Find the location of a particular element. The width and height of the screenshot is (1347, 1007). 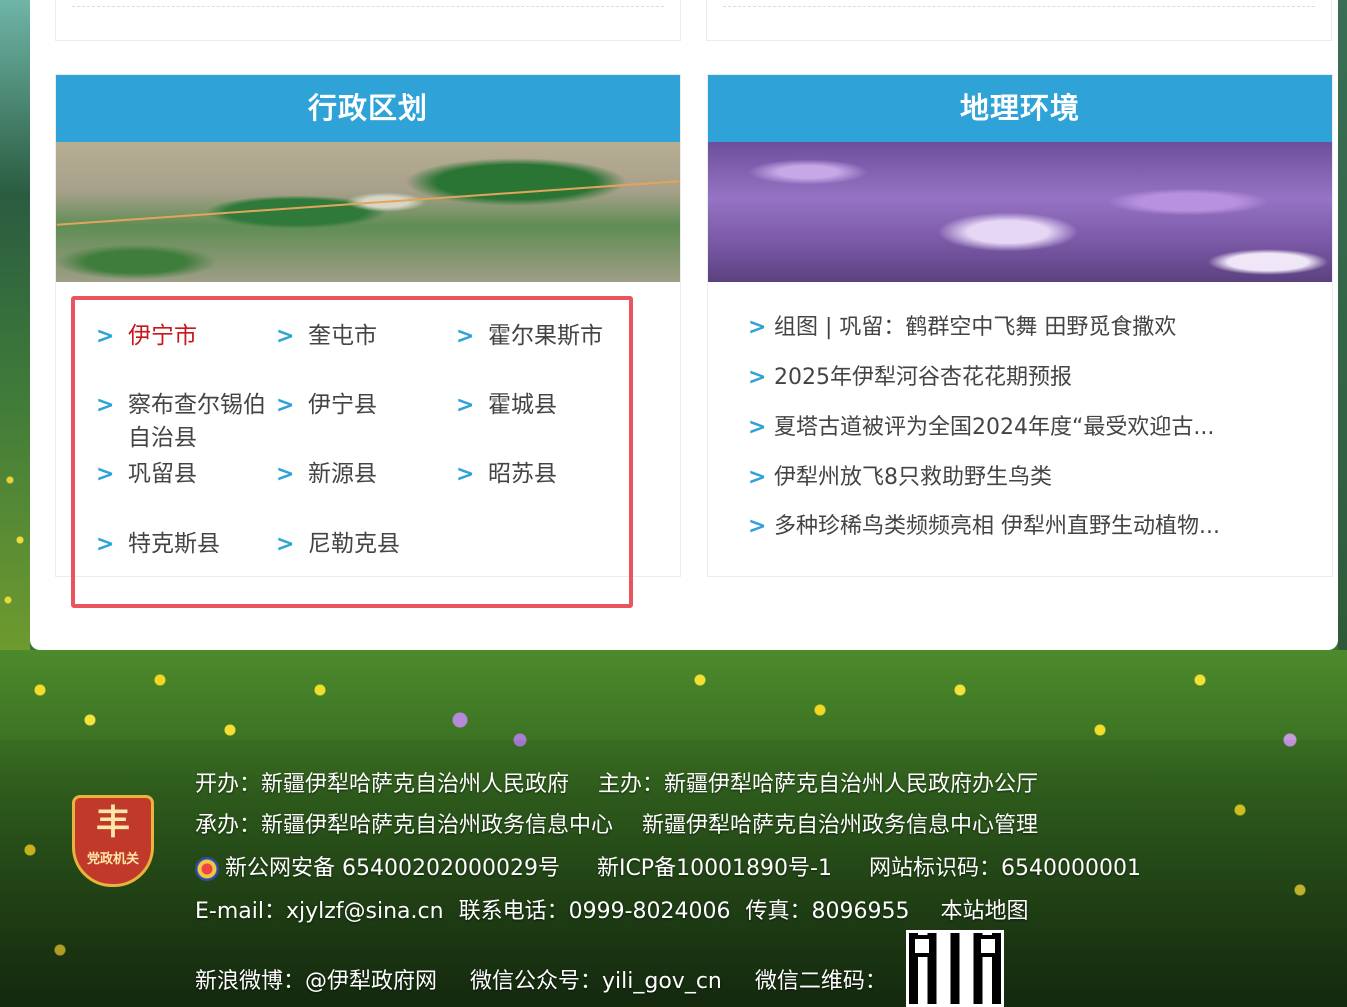

geography-title: 地理环境 is located at coordinates (1020, 108).